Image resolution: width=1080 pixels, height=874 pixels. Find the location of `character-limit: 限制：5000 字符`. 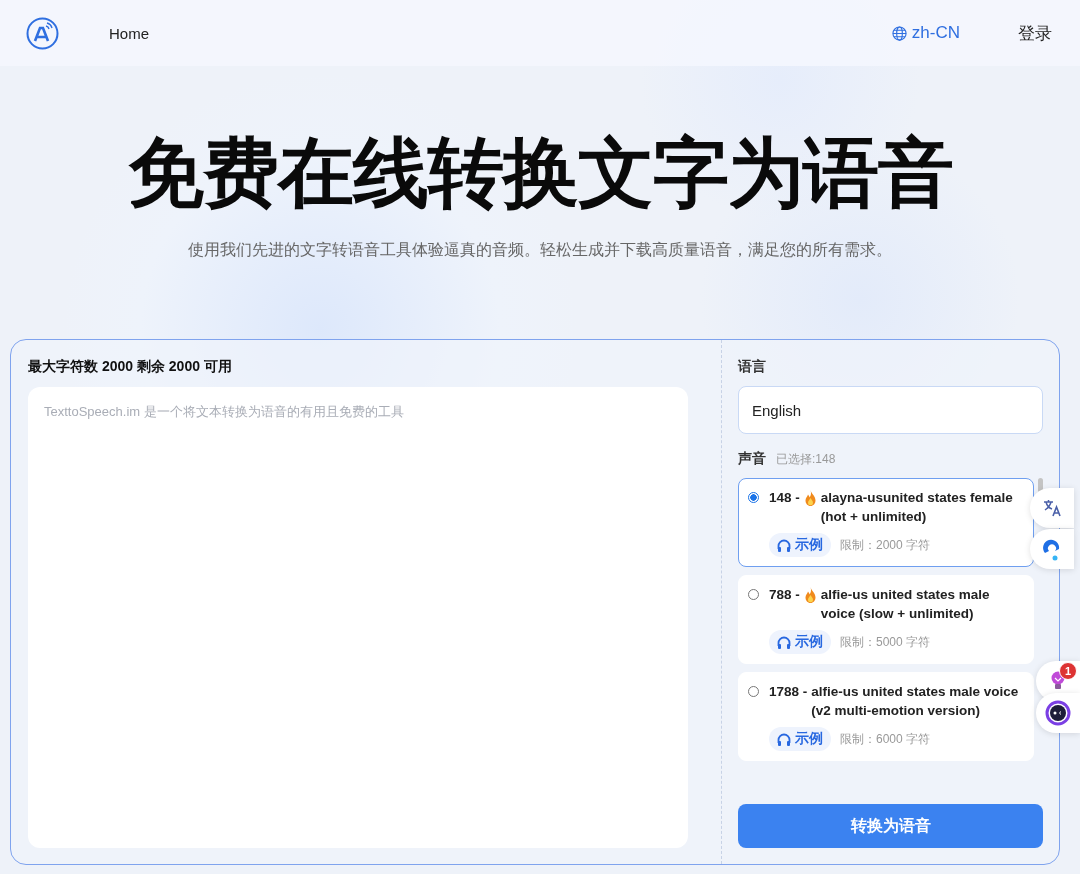

character-limit: 限制：5000 字符 is located at coordinates (885, 642).